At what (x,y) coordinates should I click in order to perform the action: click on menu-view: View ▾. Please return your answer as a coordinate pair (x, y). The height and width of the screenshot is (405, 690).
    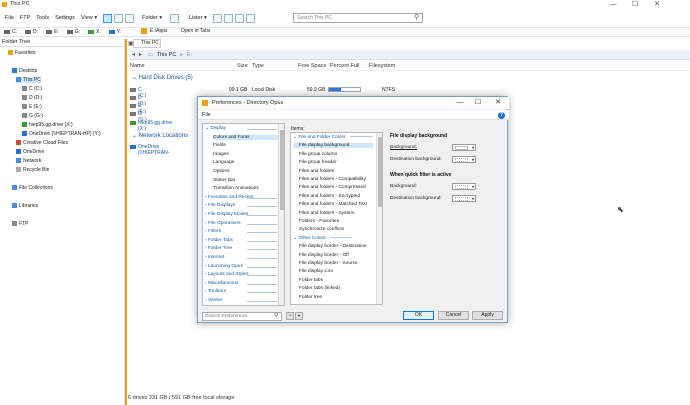
    Looking at the image, I should click on (89, 18).